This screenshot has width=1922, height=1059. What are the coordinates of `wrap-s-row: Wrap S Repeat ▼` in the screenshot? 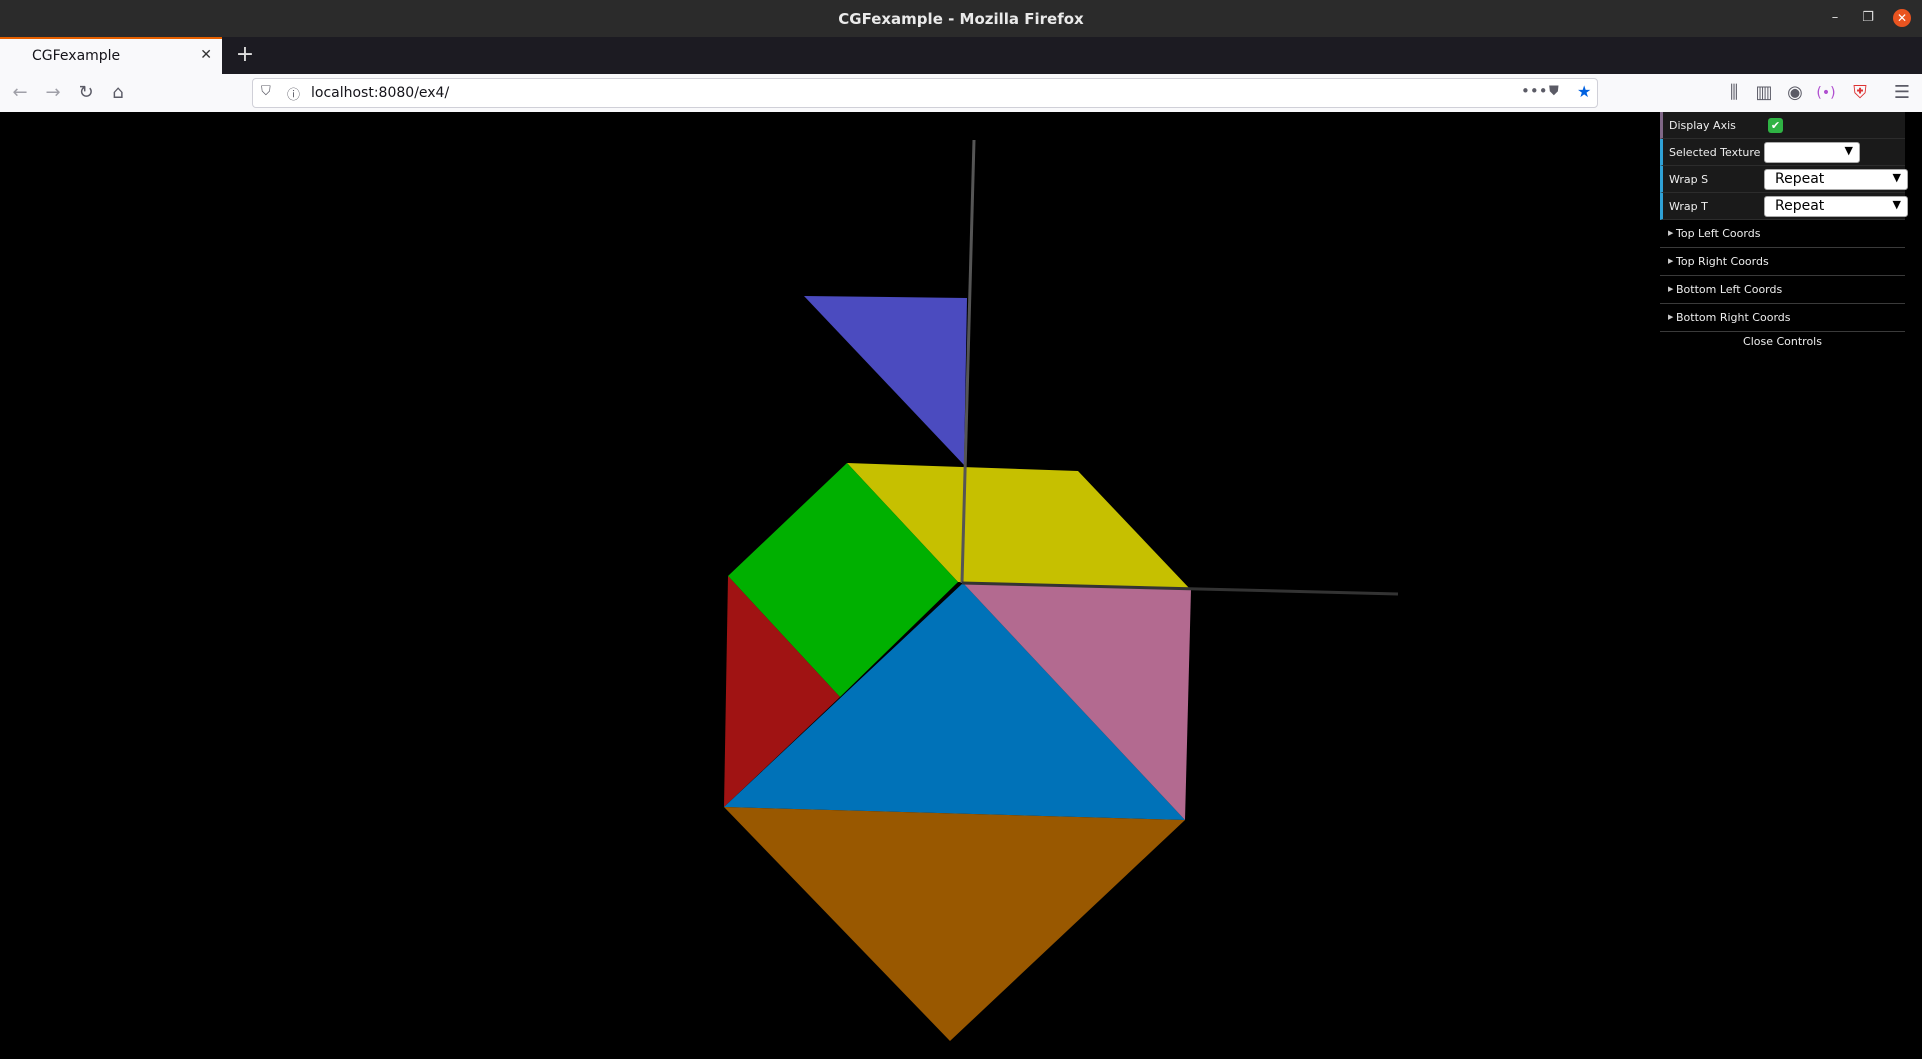 It's located at (1784, 179).